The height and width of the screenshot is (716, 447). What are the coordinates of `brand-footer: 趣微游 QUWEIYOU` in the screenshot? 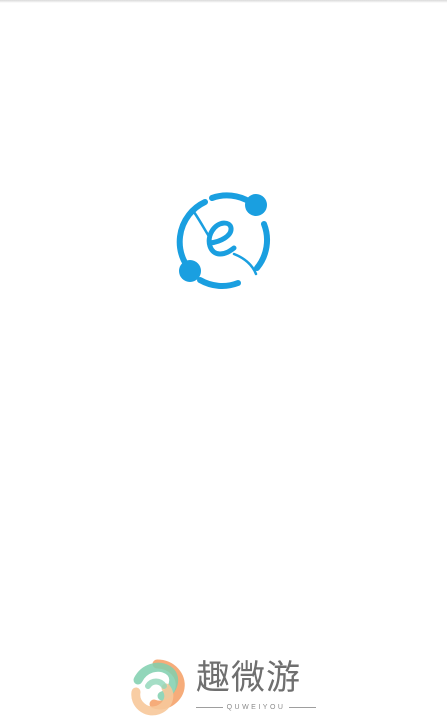 It's located at (228, 686).